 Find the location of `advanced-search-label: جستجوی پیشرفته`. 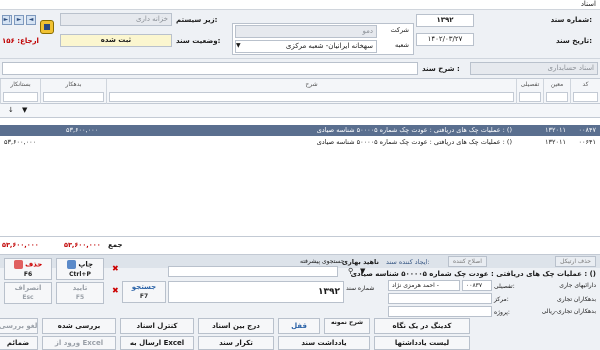

advanced-search-label: جستجوی پیشرفته is located at coordinates (322, 261).